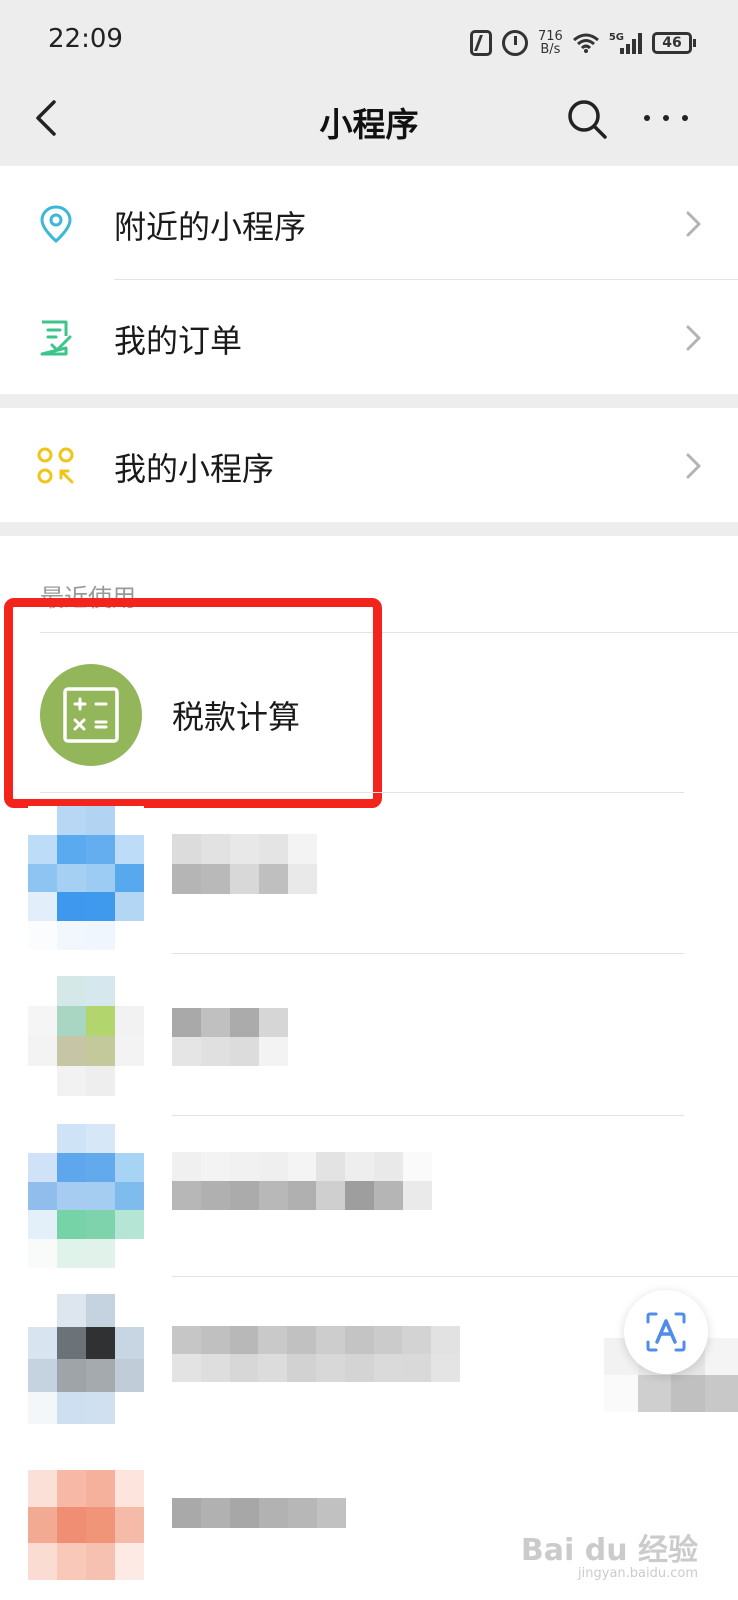 The image size is (738, 1600). Describe the element at coordinates (85, 39) in the screenshot. I see `status-time: 22:09` at that location.